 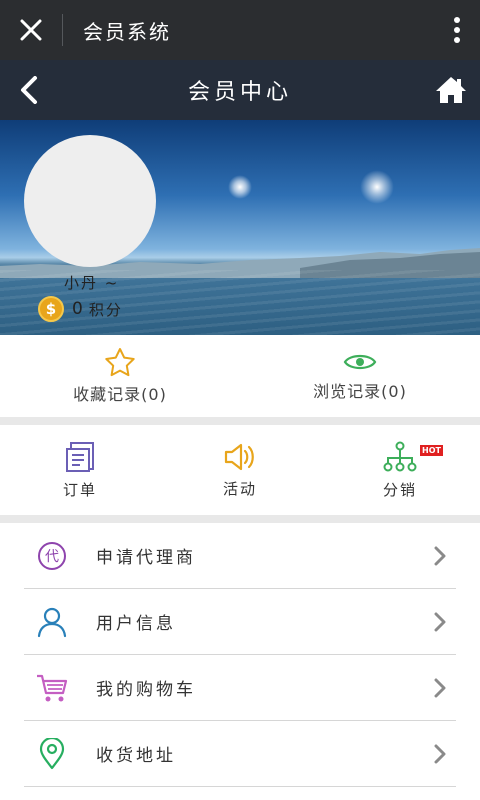 I want to click on avatar, so click(x=90, y=201).